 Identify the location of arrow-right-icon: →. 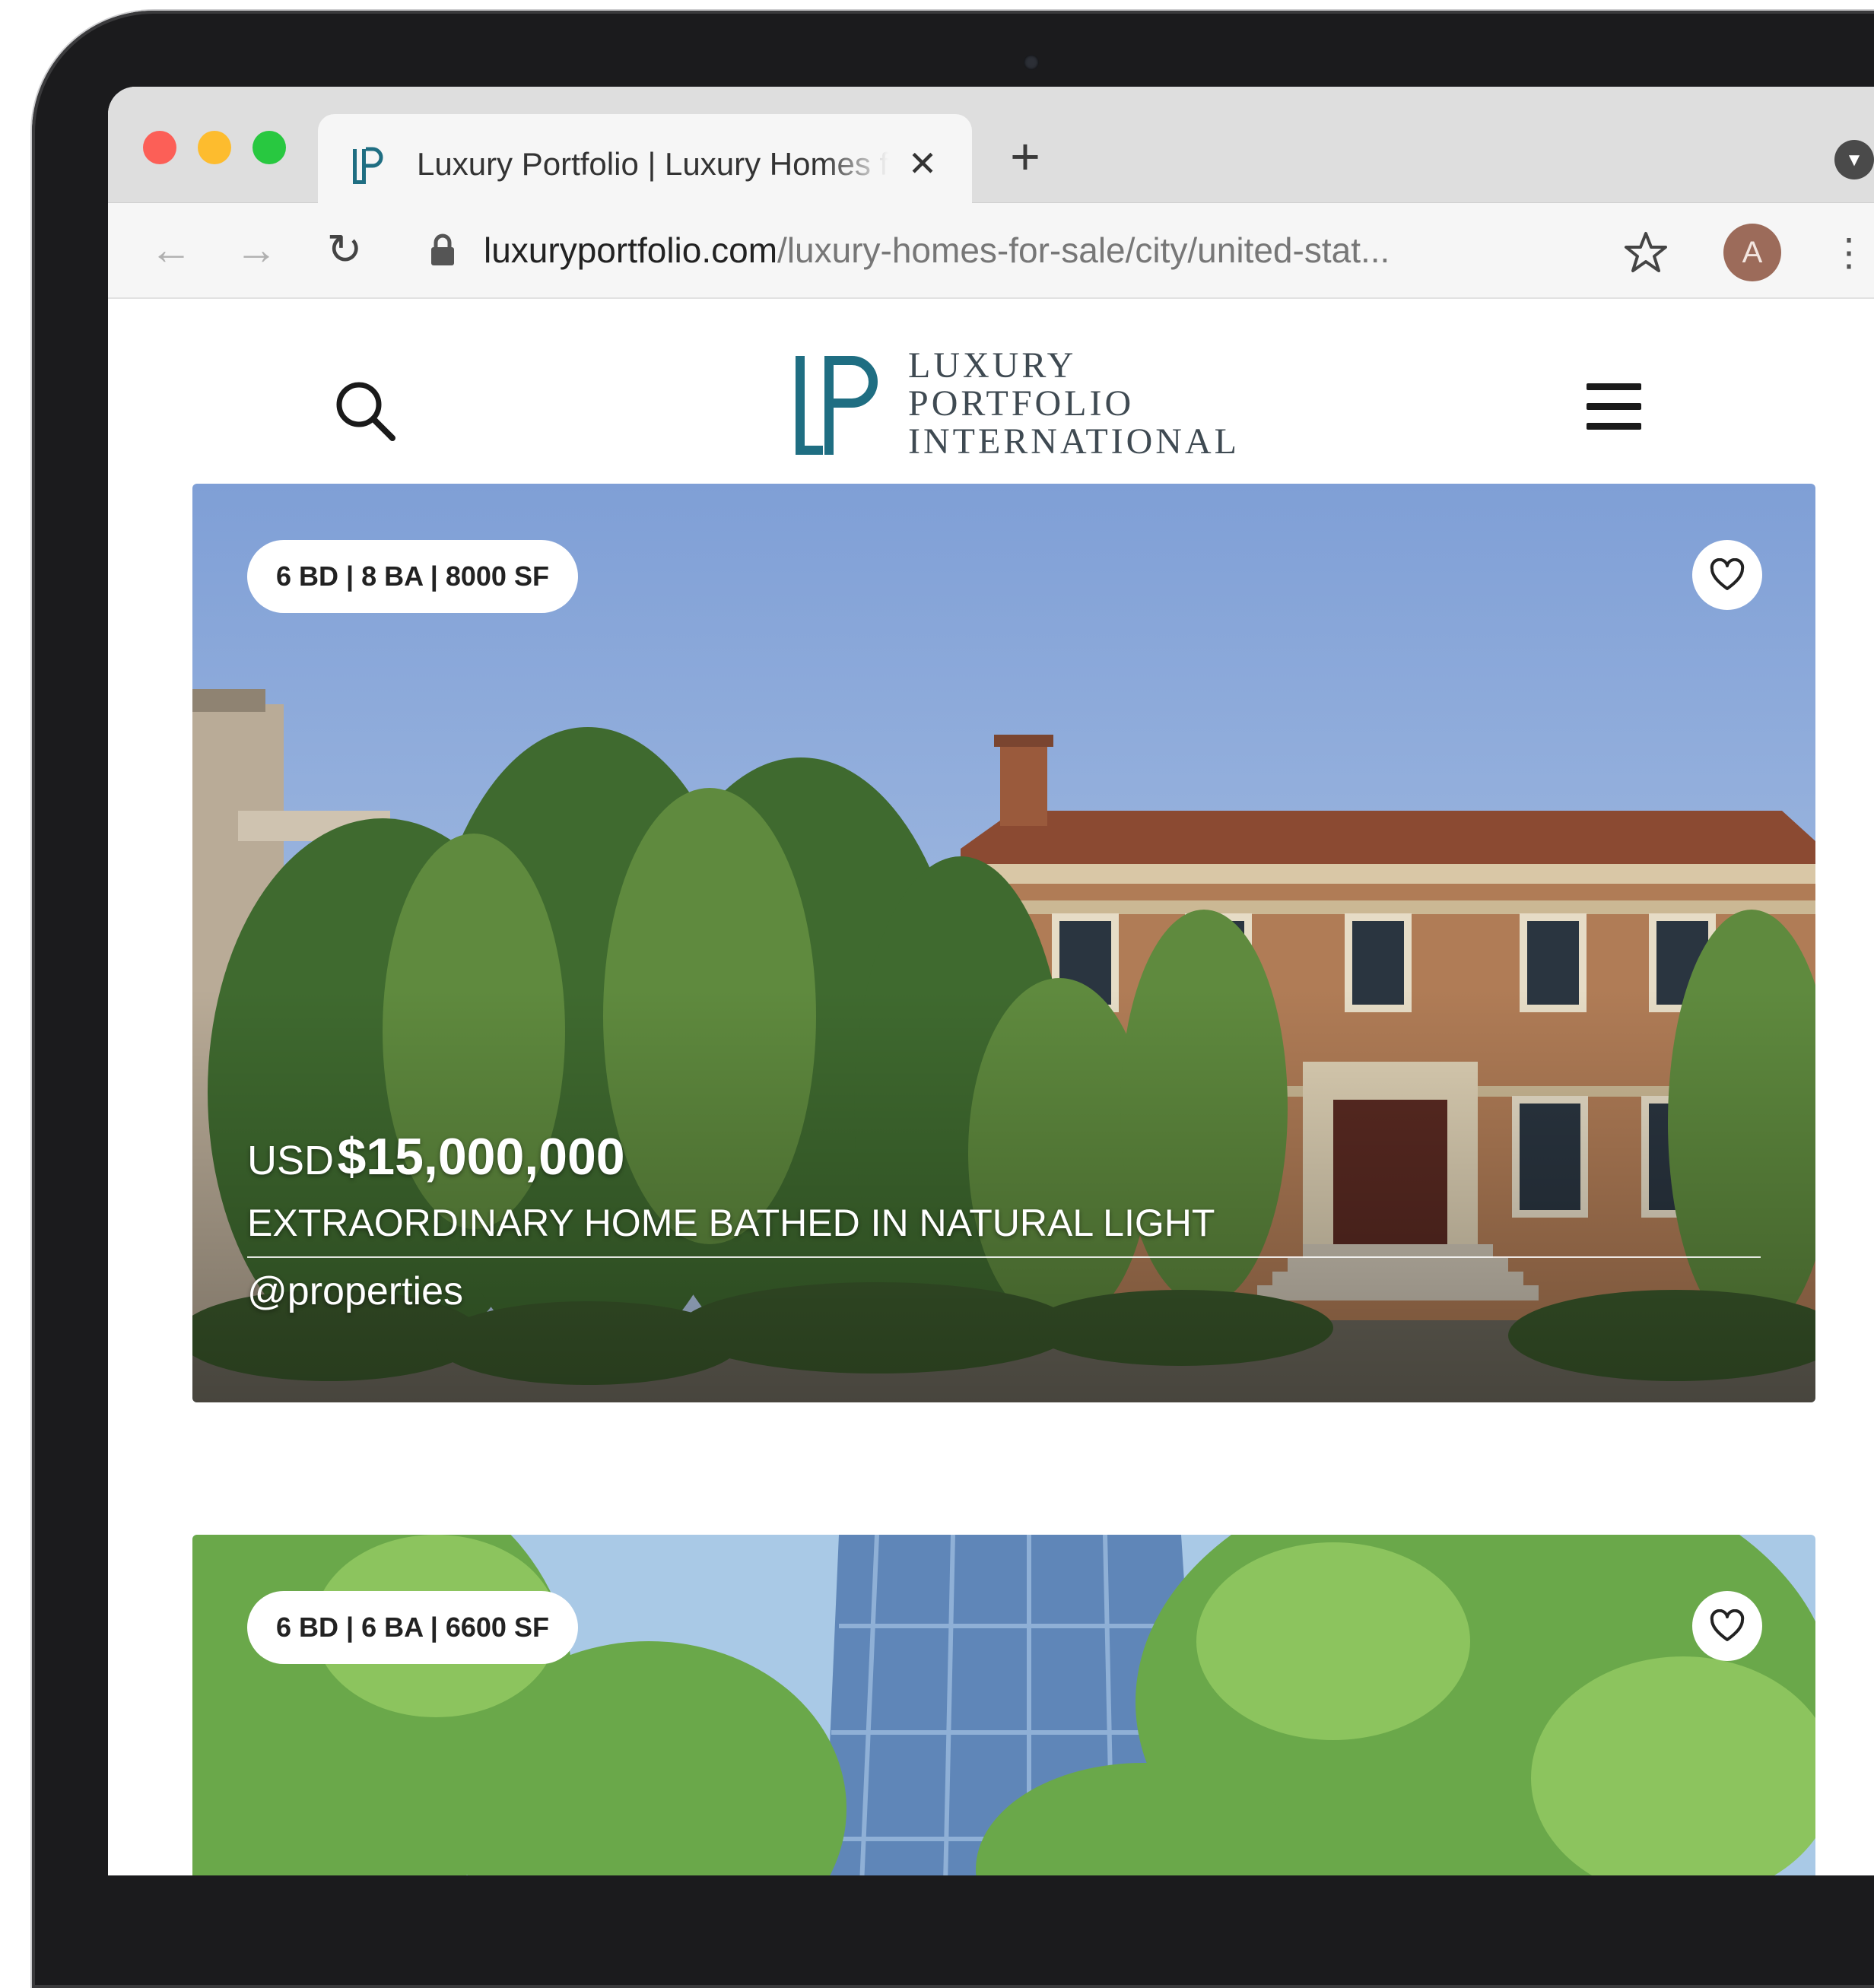
(256, 249).